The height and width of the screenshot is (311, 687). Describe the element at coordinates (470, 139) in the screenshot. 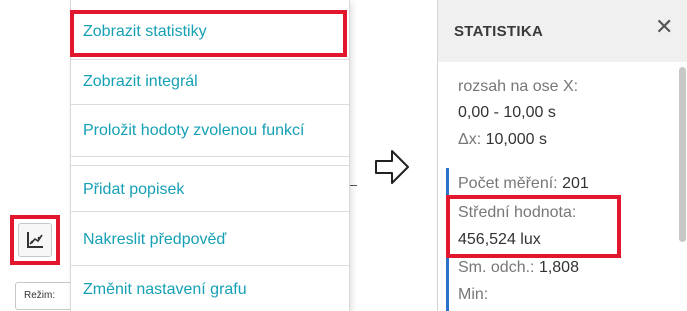

I see `dx-label: Δx:` at that location.